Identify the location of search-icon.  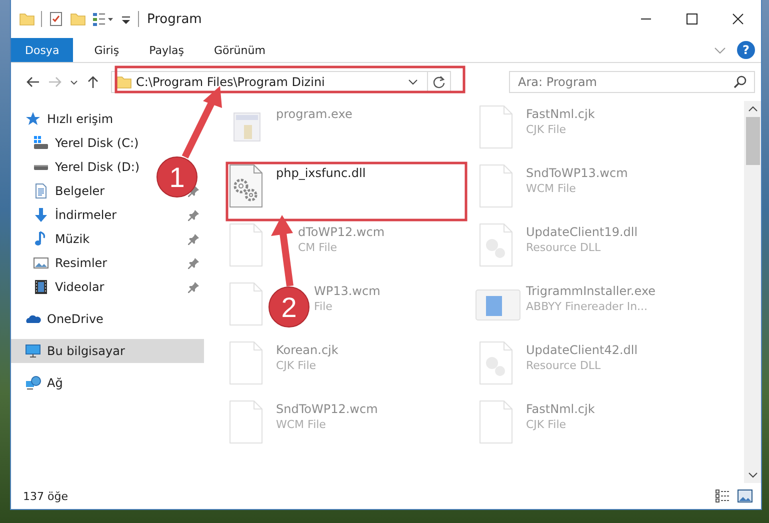
(740, 82).